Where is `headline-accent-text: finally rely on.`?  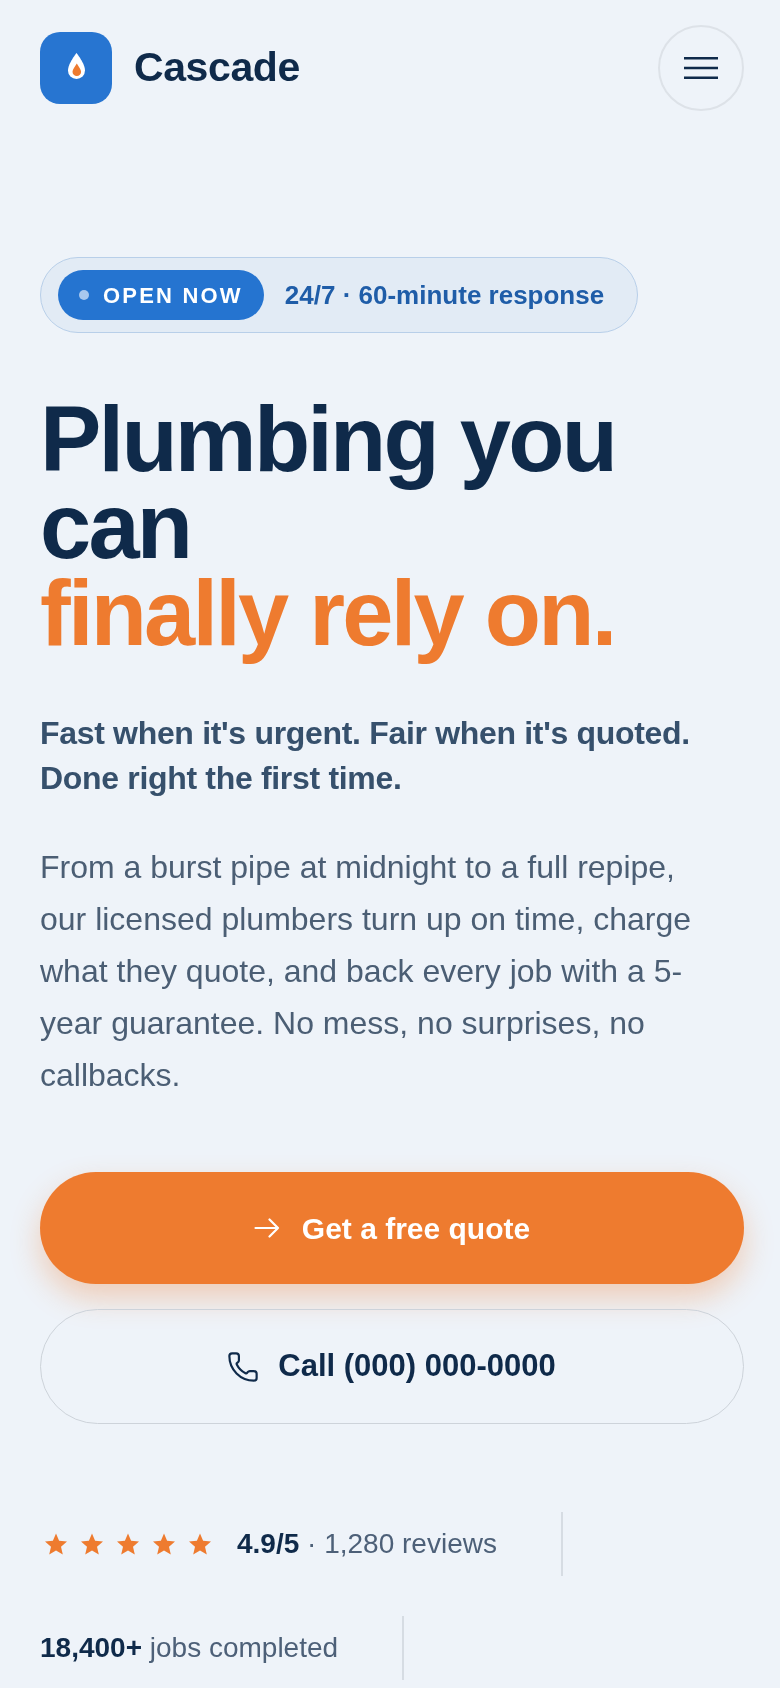
headline-accent-text: finally rely on. is located at coordinates (328, 618).